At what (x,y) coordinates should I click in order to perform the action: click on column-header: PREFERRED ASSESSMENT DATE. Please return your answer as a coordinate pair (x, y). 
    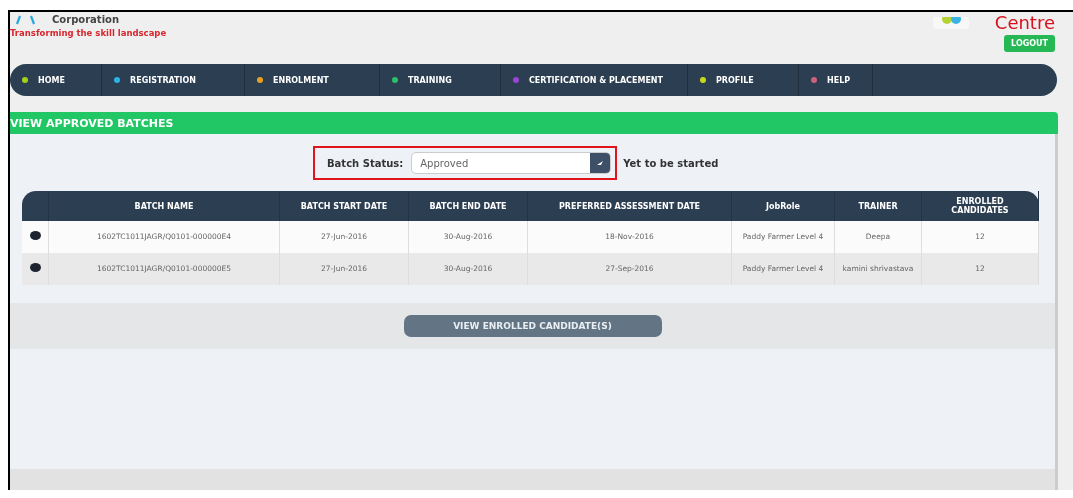
    Looking at the image, I should click on (629, 206).